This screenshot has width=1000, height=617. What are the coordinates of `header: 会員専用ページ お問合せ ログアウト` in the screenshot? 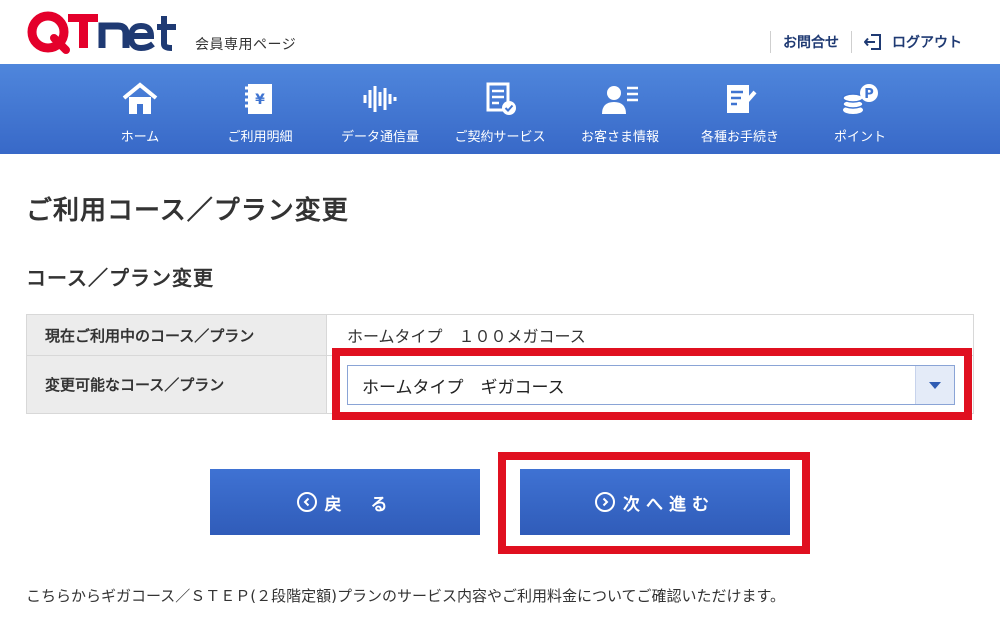 It's located at (500, 32).